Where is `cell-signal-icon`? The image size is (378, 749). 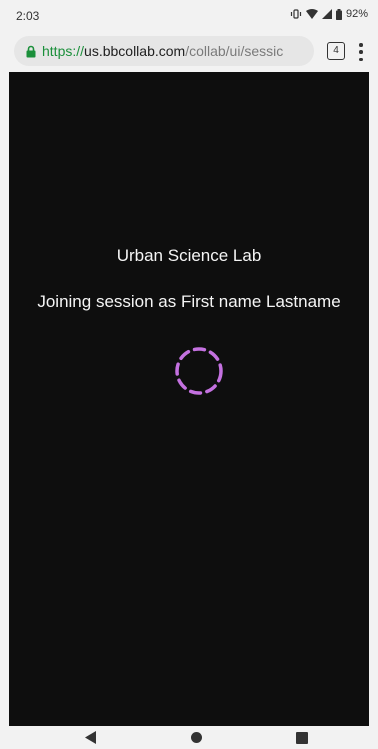
cell-signal-icon is located at coordinates (326, 14).